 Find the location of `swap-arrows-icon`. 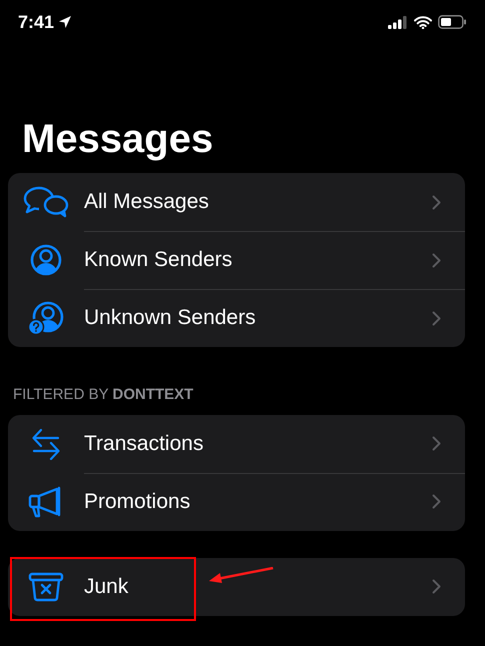

swap-arrows-icon is located at coordinates (46, 444).